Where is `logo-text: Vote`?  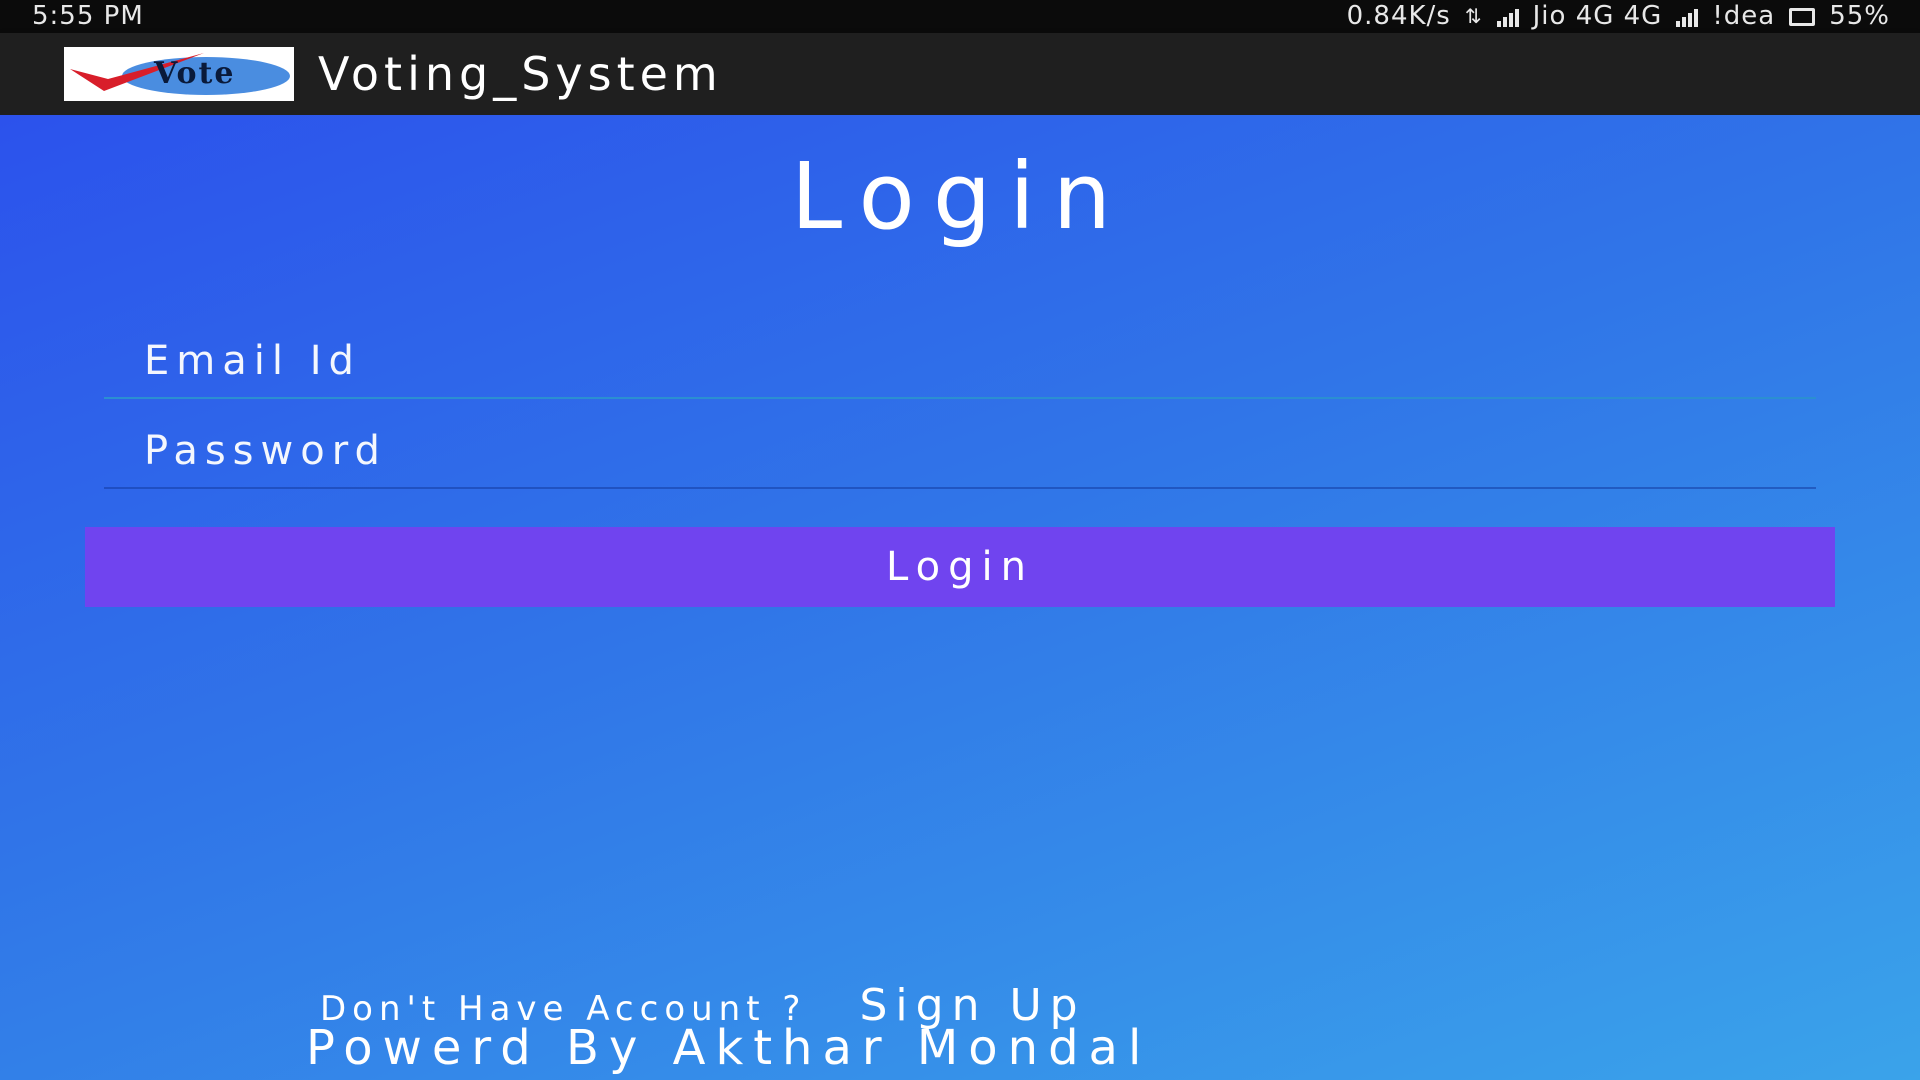 logo-text: Vote is located at coordinates (195, 73).